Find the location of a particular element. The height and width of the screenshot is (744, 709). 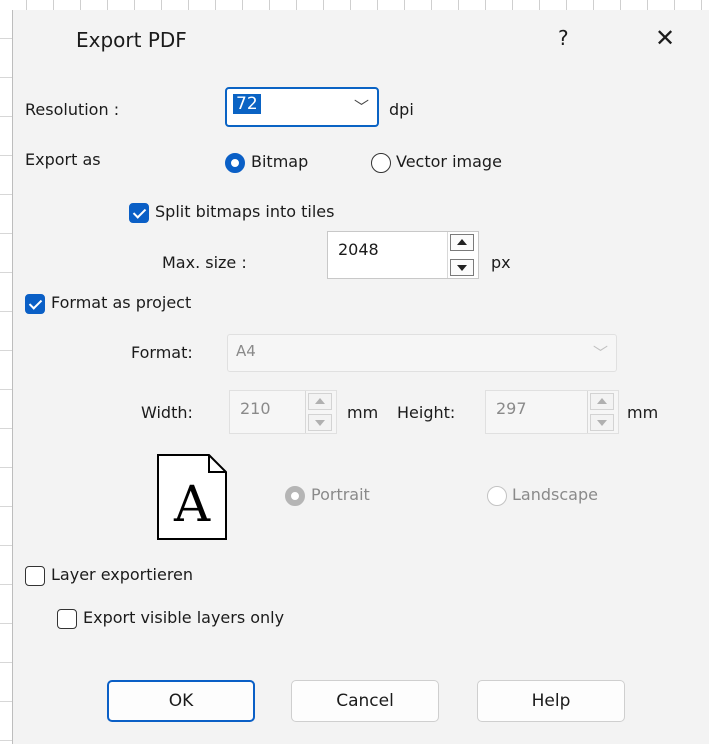

height-label: Height: is located at coordinates (426, 412).